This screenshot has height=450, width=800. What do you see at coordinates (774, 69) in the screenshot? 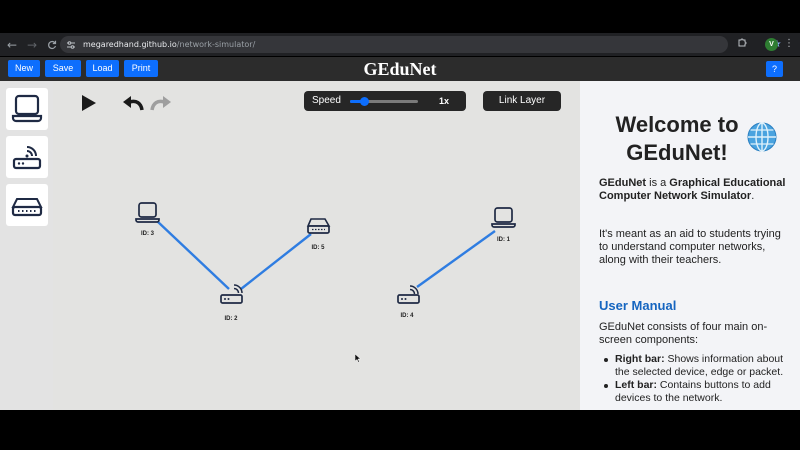
I see `help-button: ?` at bounding box center [774, 69].